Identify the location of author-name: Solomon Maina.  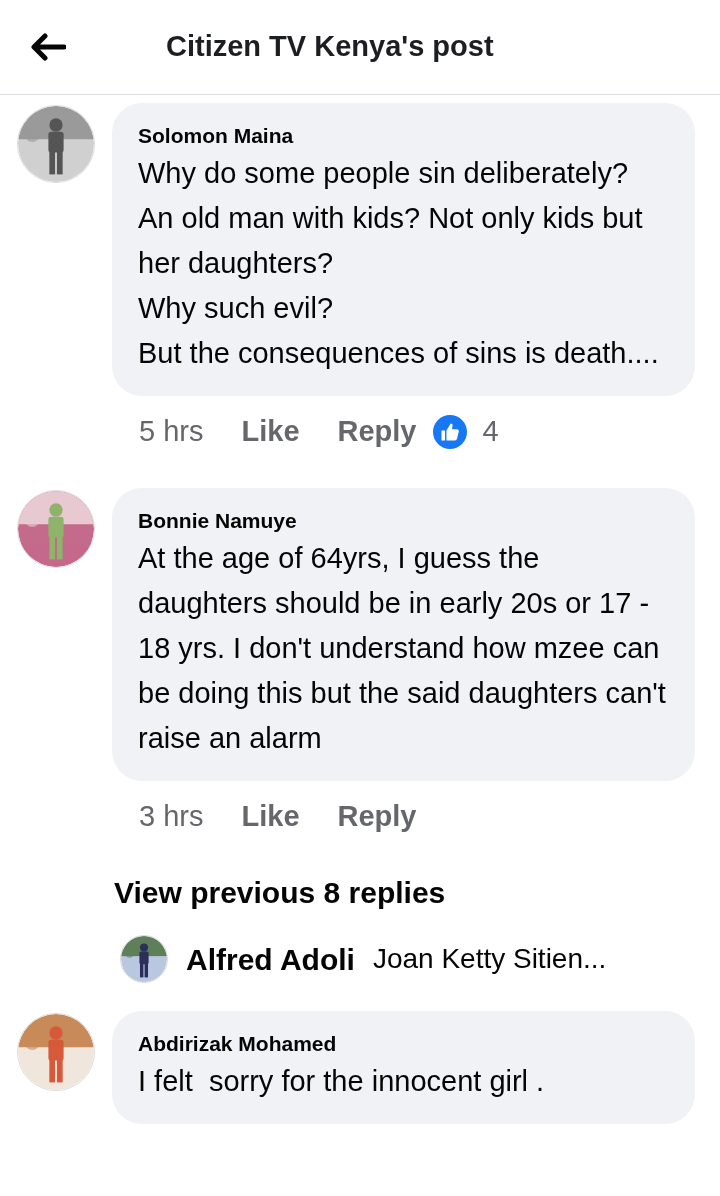
(403, 136).